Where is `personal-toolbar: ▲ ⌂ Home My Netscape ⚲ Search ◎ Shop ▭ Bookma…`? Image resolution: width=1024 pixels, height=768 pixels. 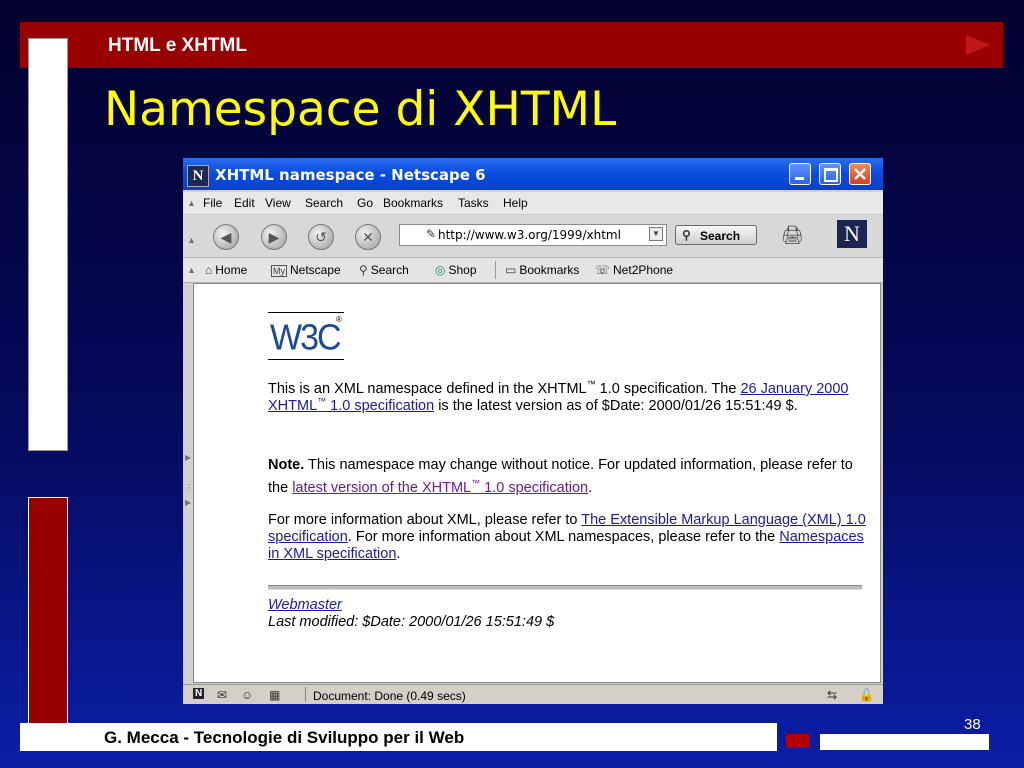 personal-toolbar: ▲ ⌂ Home My Netscape ⚲ Search ◎ Shop ▭ Bookma… is located at coordinates (533, 270).